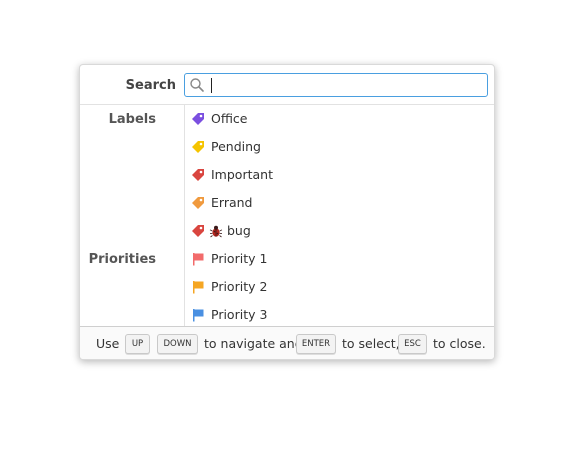 Image resolution: width=575 pixels, height=455 pixels. What do you see at coordinates (242, 174) in the screenshot?
I see `label-name: Important` at bounding box center [242, 174].